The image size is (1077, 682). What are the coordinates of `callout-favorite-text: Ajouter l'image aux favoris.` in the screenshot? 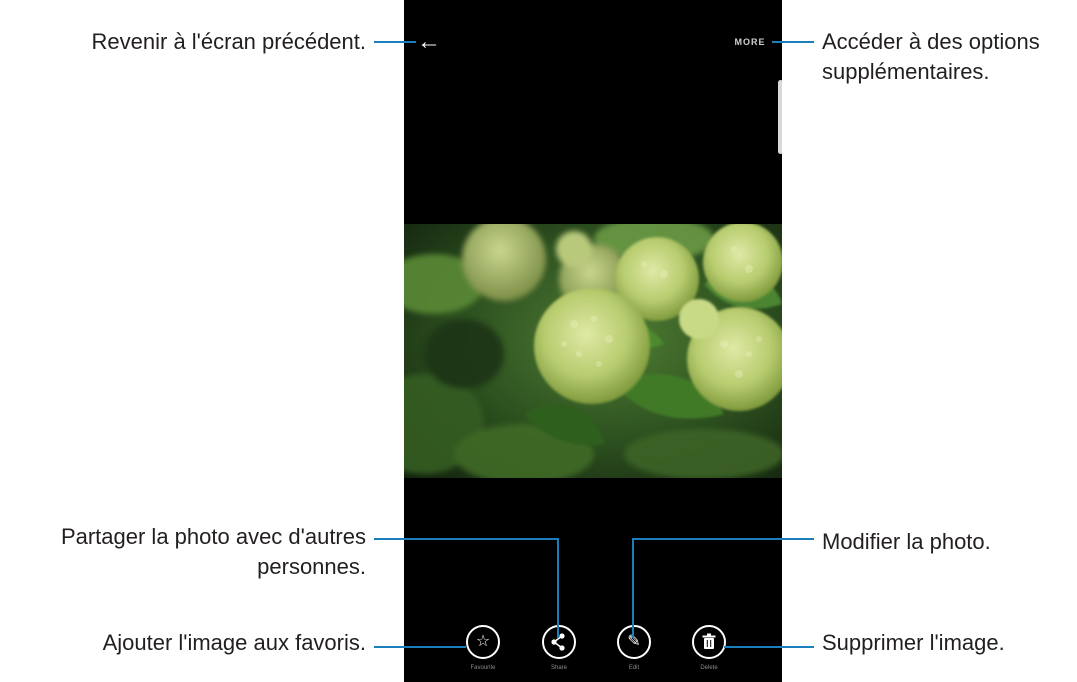 It's located at (234, 642).